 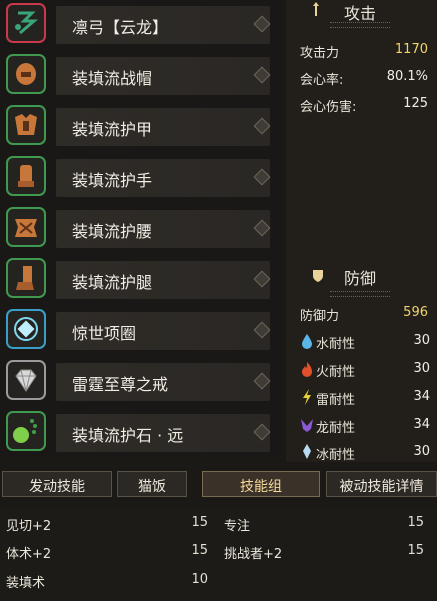 I want to click on ring-icon, so click(x=26, y=380).